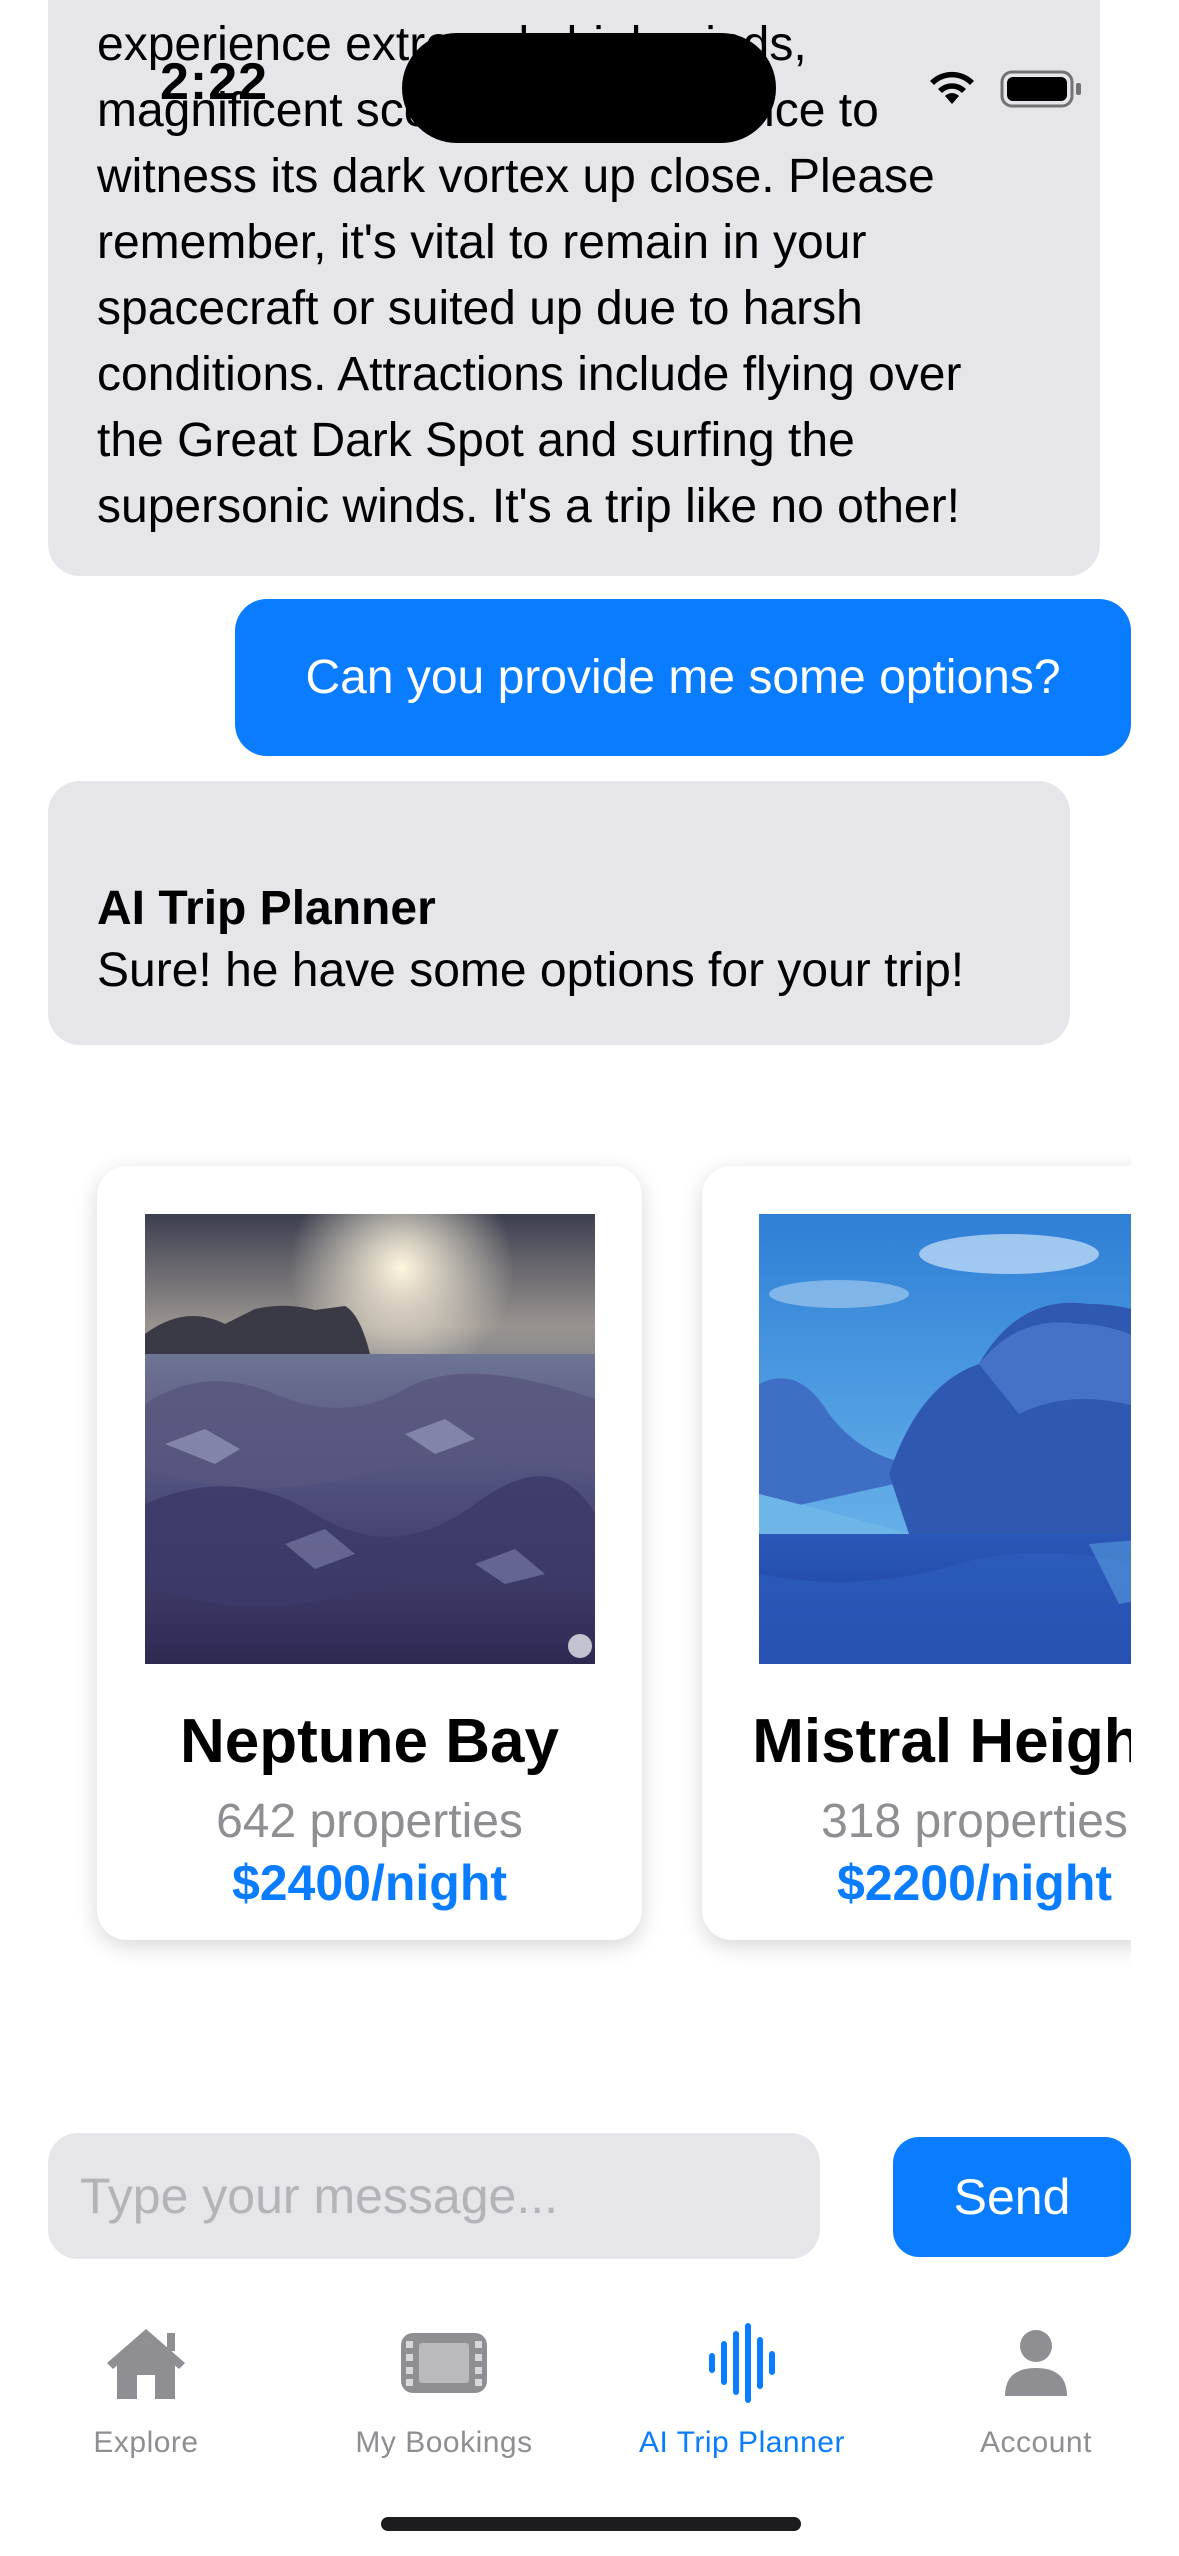  Describe the element at coordinates (444, 2442) in the screenshot. I see `tab-label: My Bookings` at that location.